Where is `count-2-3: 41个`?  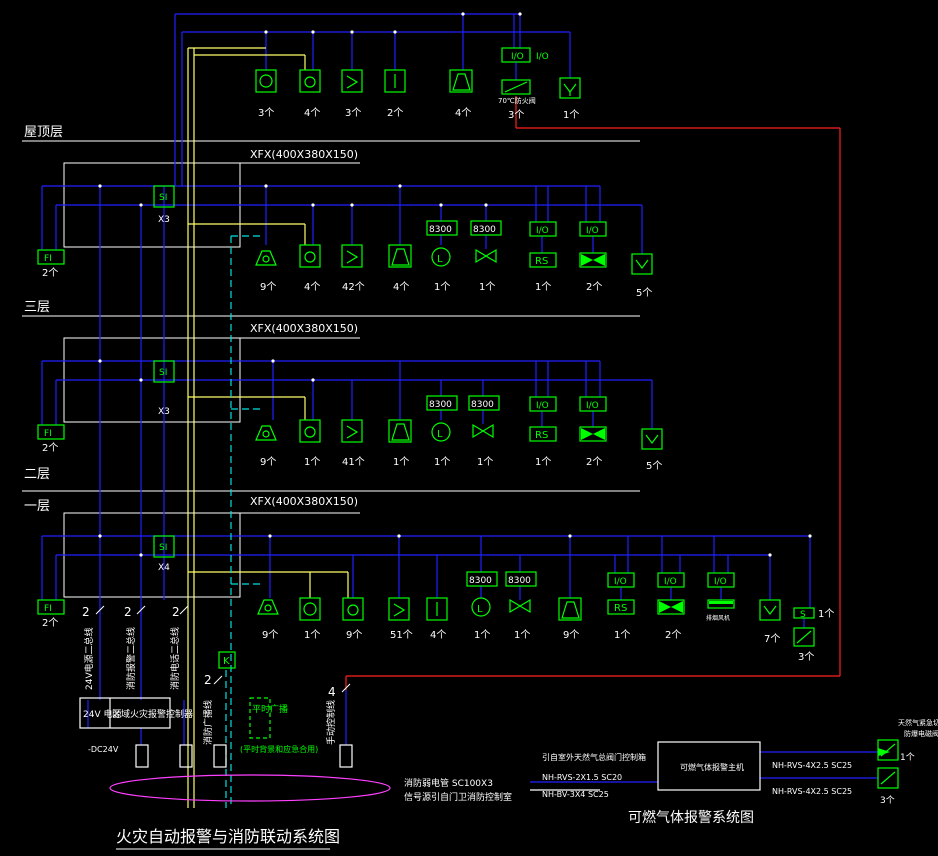
count-2-3: 41个 is located at coordinates (353, 462).